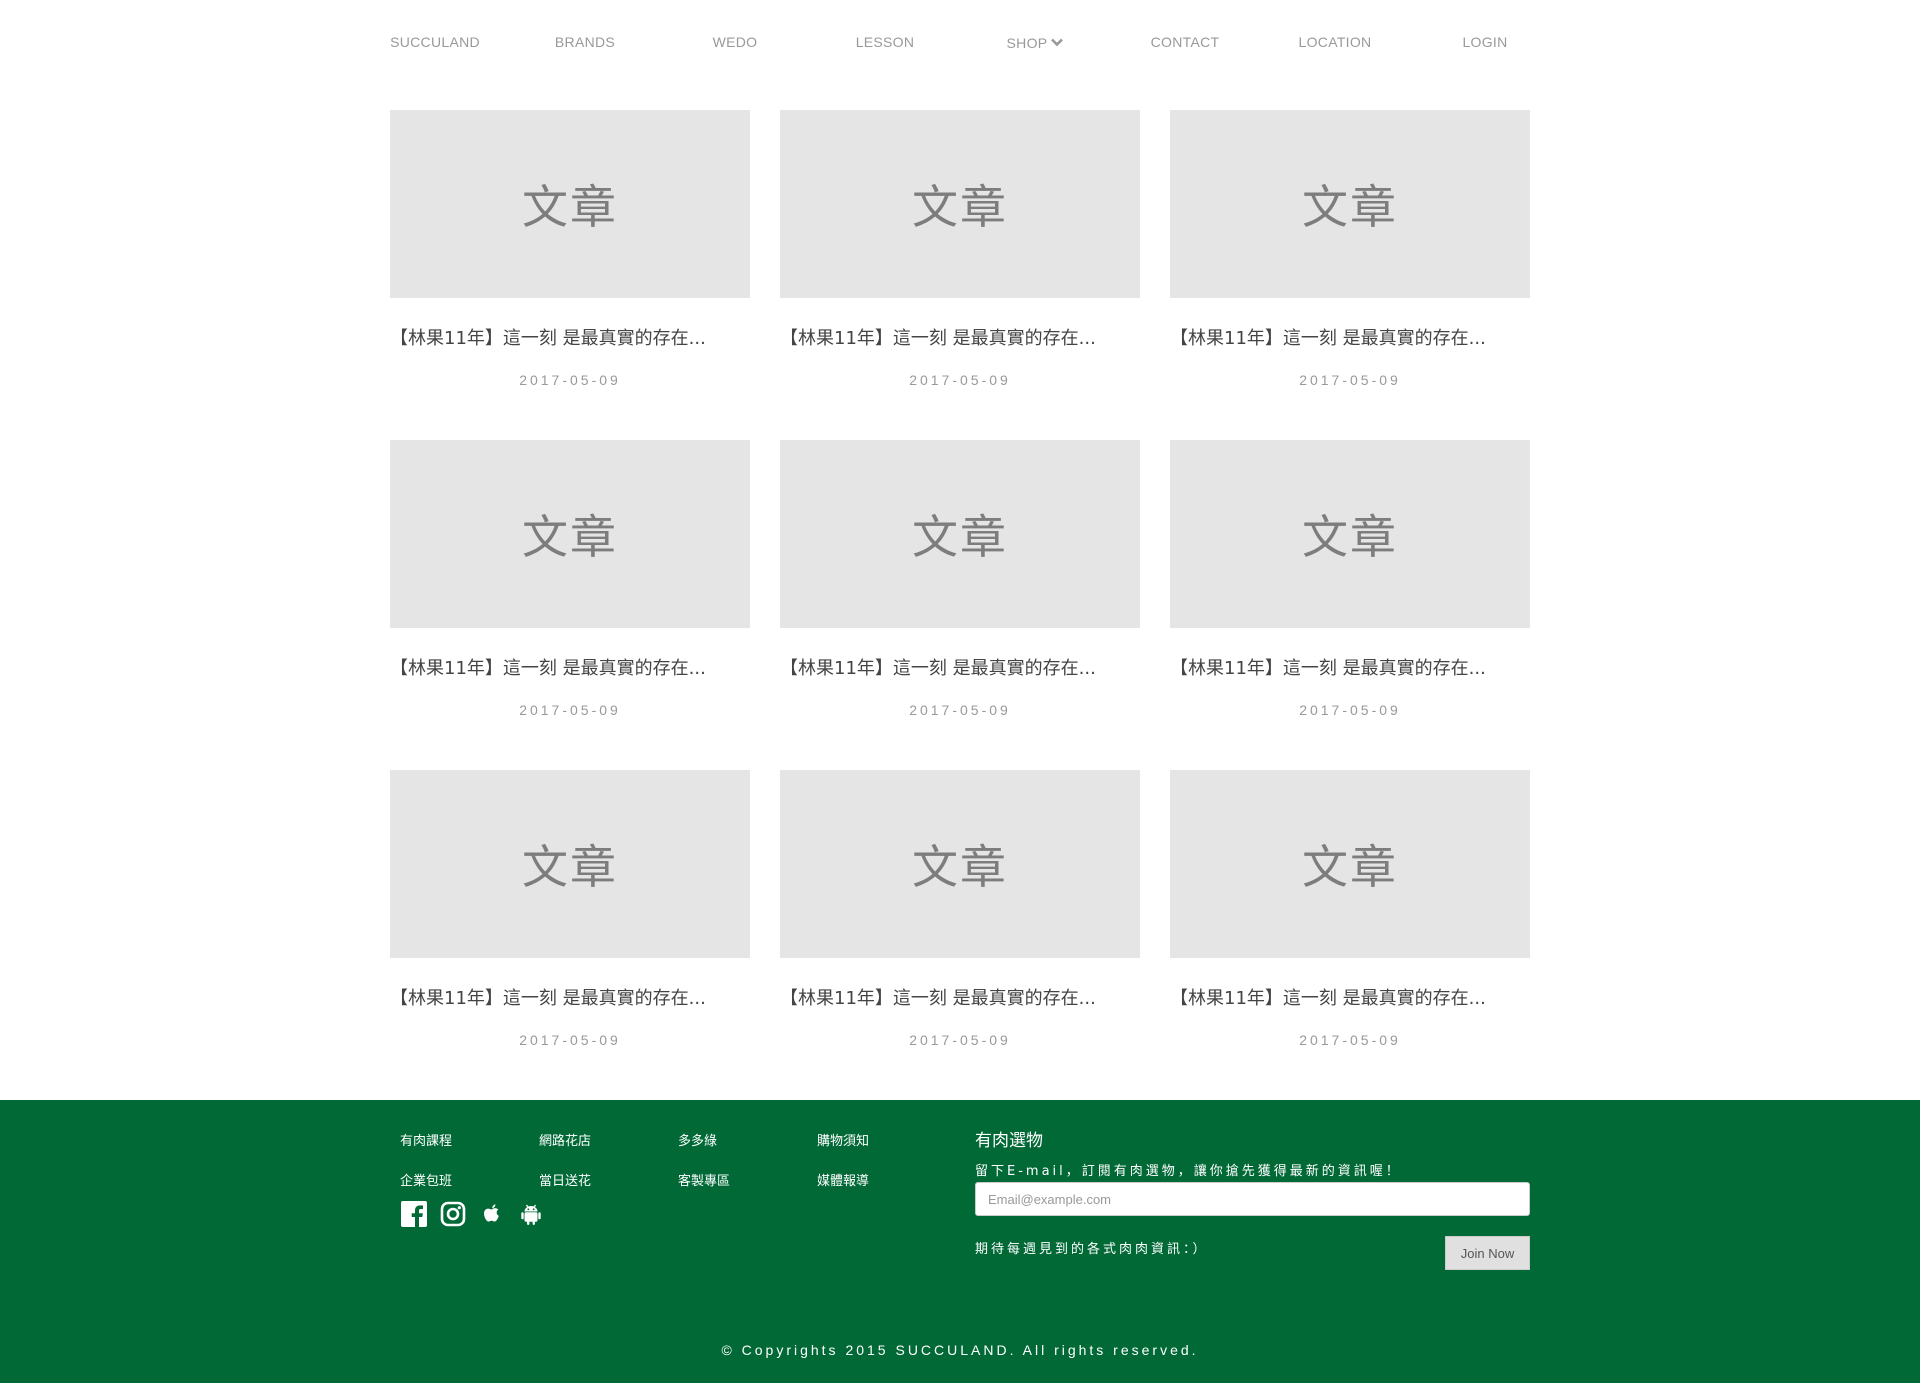 The height and width of the screenshot is (1383, 1920). I want to click on social-links, so click(472, 1213).